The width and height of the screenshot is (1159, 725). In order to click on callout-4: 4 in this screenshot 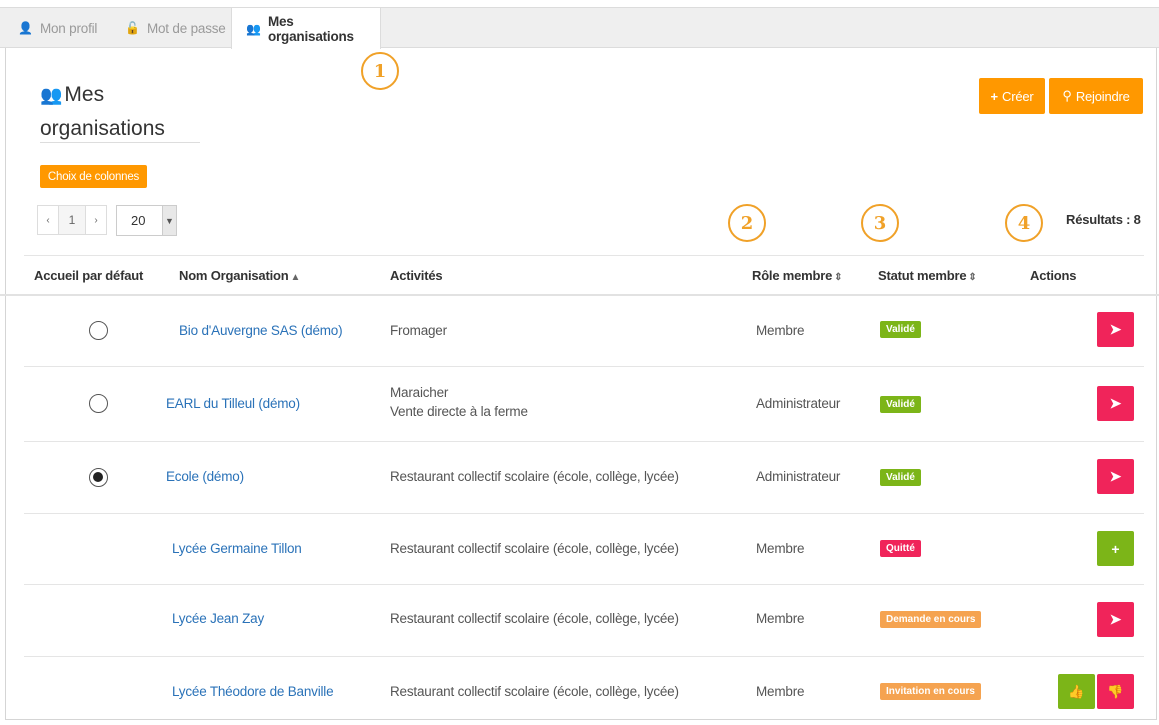, I will do `click(1024, 223)`.